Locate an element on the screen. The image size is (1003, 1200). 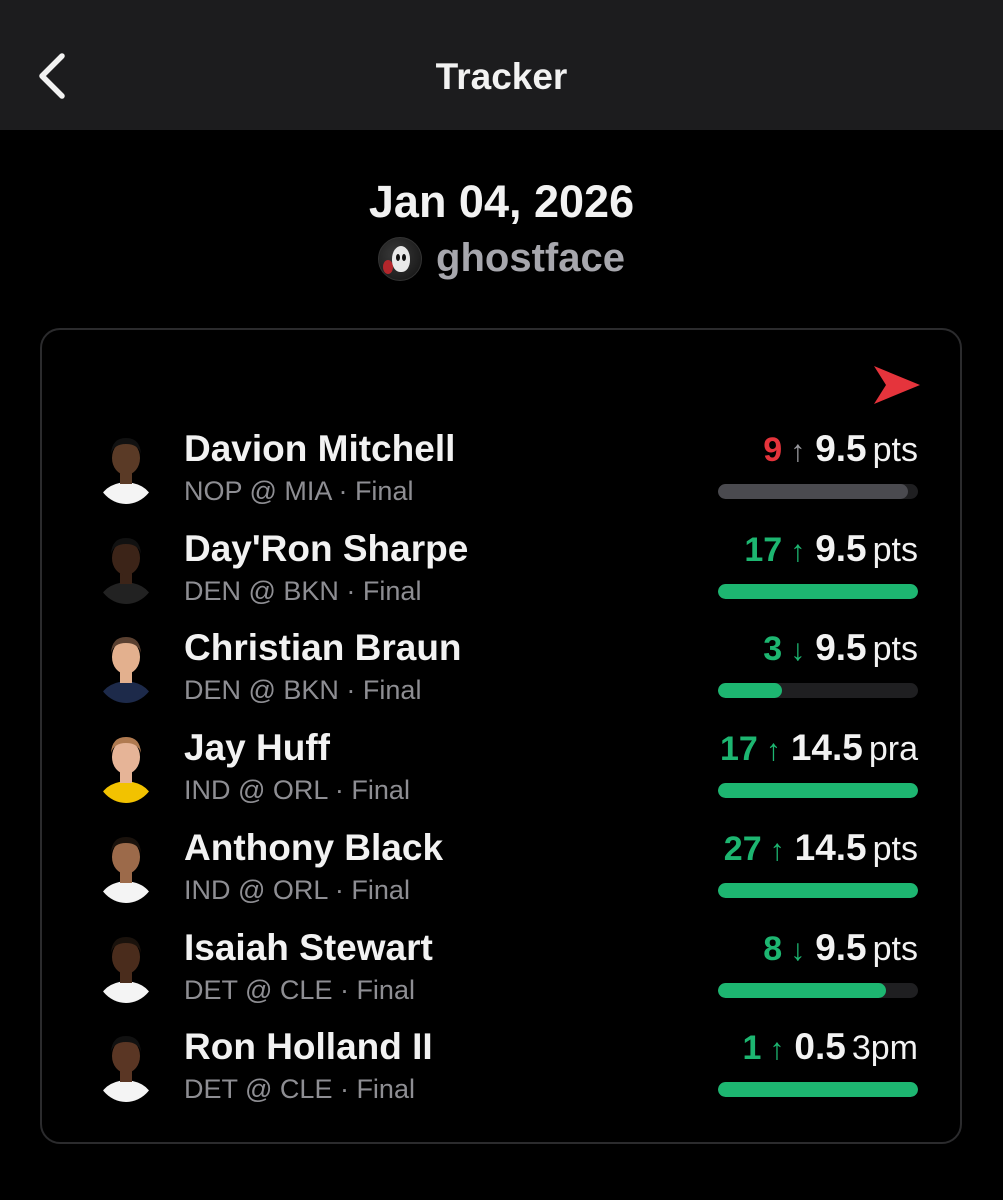
send-icon is located at coordinates (897, 385).